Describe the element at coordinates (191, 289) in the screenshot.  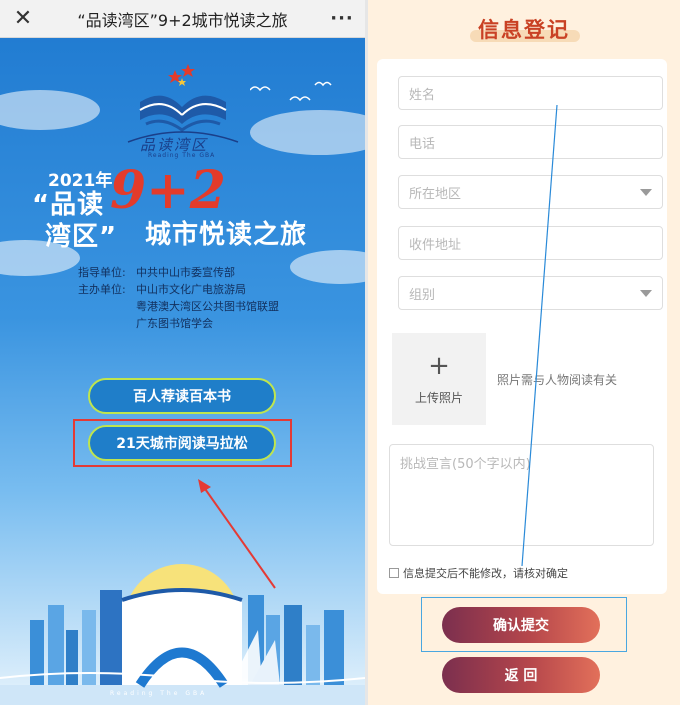
I see `credit-value: 中山市文化广电旅游局` at that location.